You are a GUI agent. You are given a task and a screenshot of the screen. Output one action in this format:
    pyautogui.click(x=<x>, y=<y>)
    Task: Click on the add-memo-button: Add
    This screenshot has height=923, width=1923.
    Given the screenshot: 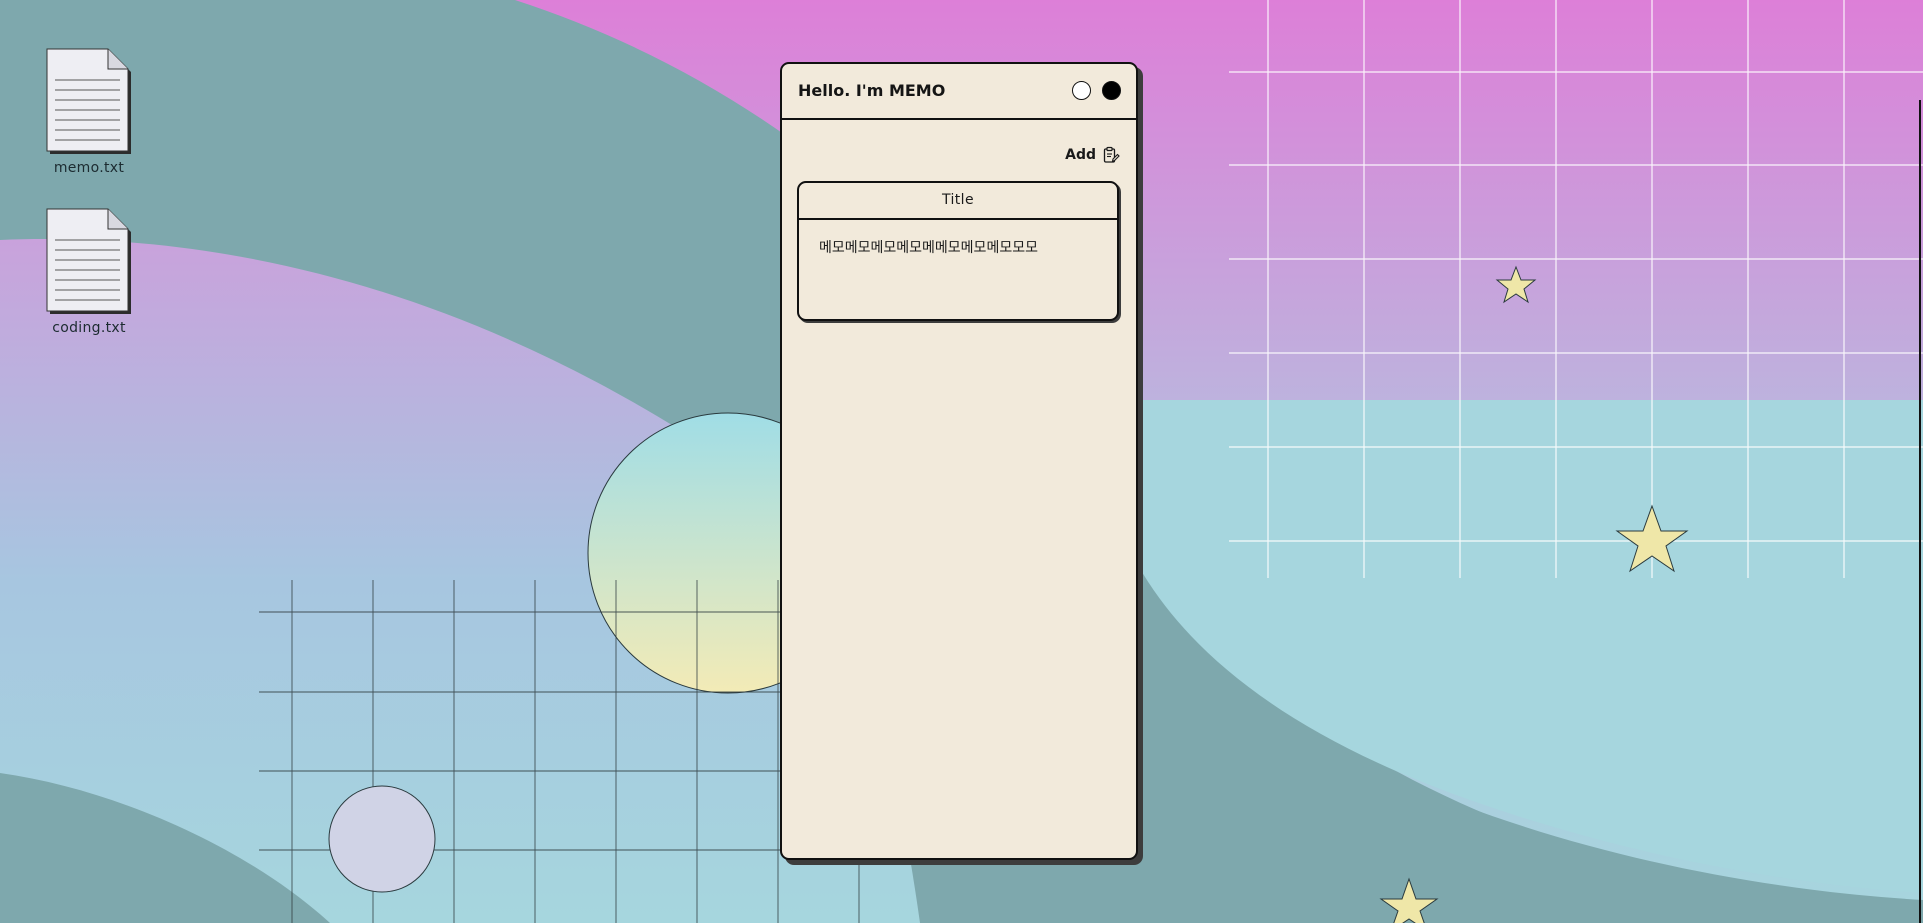 What is the action you would take?
    pyautogui.click(x=1092, y=155)
    